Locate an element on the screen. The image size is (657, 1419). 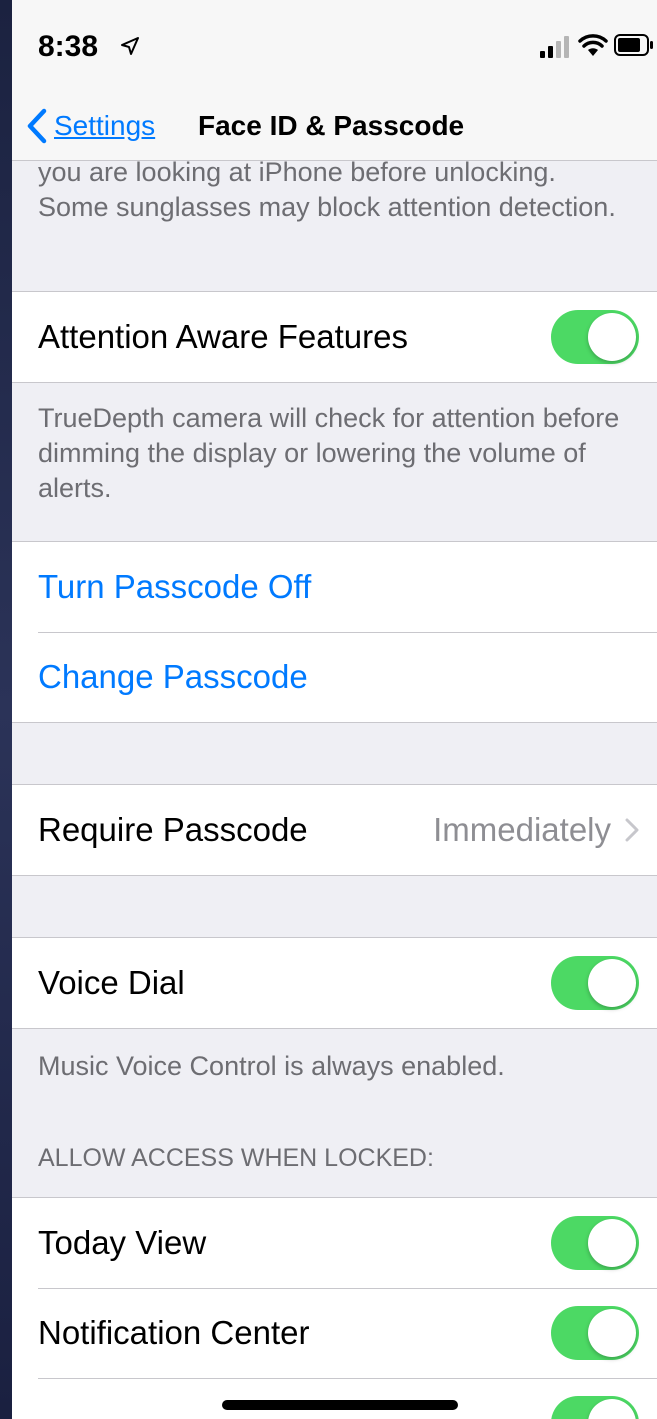
chevron-left-icon is located at coordinates (37, 126).